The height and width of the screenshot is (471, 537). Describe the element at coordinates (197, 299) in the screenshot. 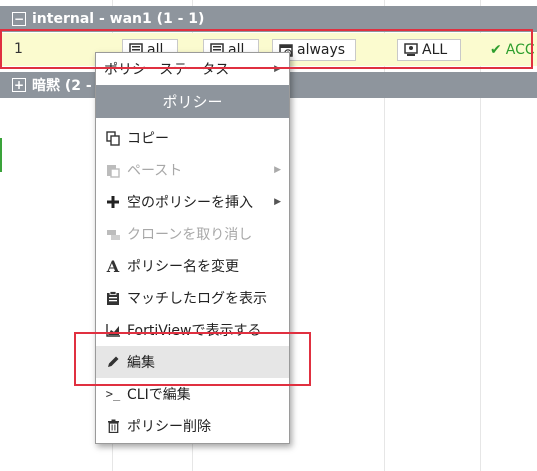

I see `menu-item-label: マッチしたログを表示` at that location.